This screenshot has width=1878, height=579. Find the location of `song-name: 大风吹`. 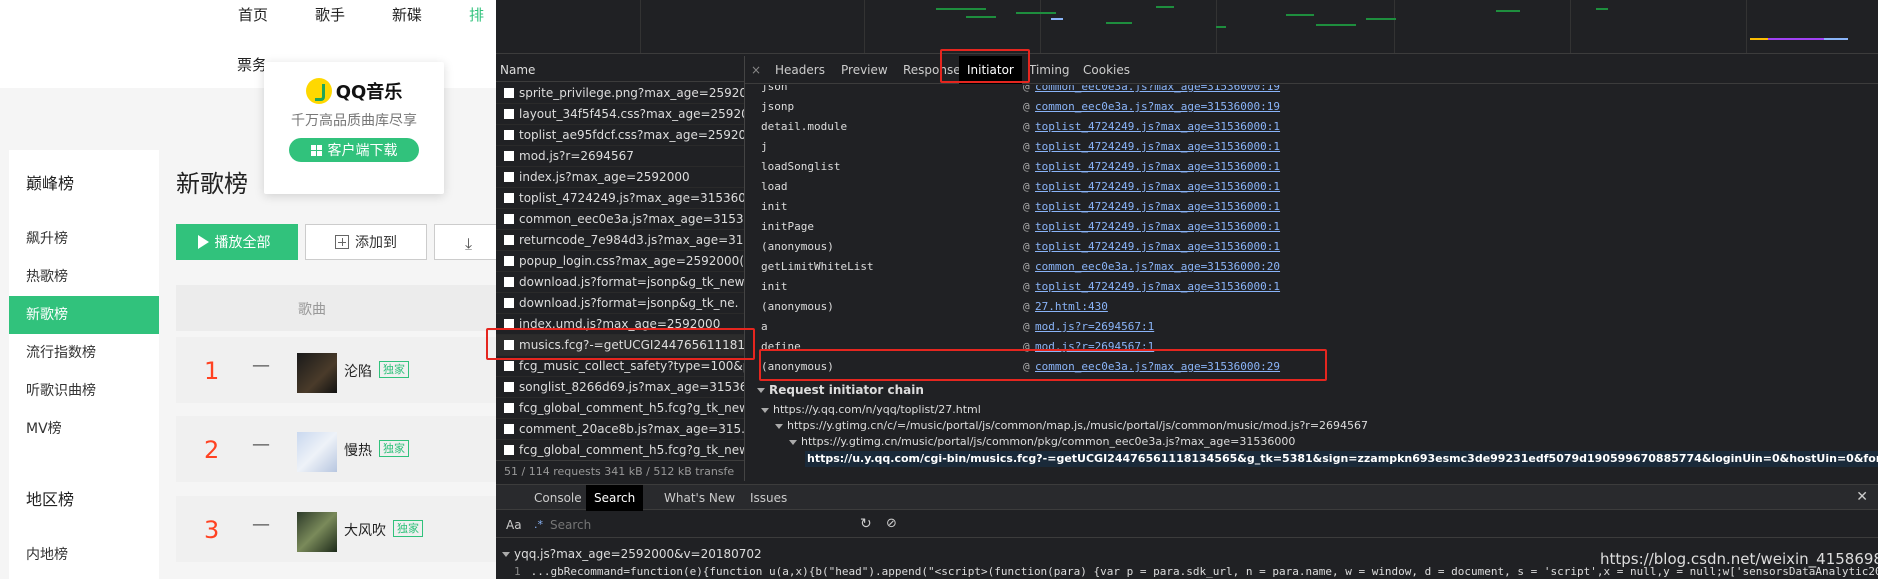

song-name: 大风吹 is located at coordinates (365, 530).